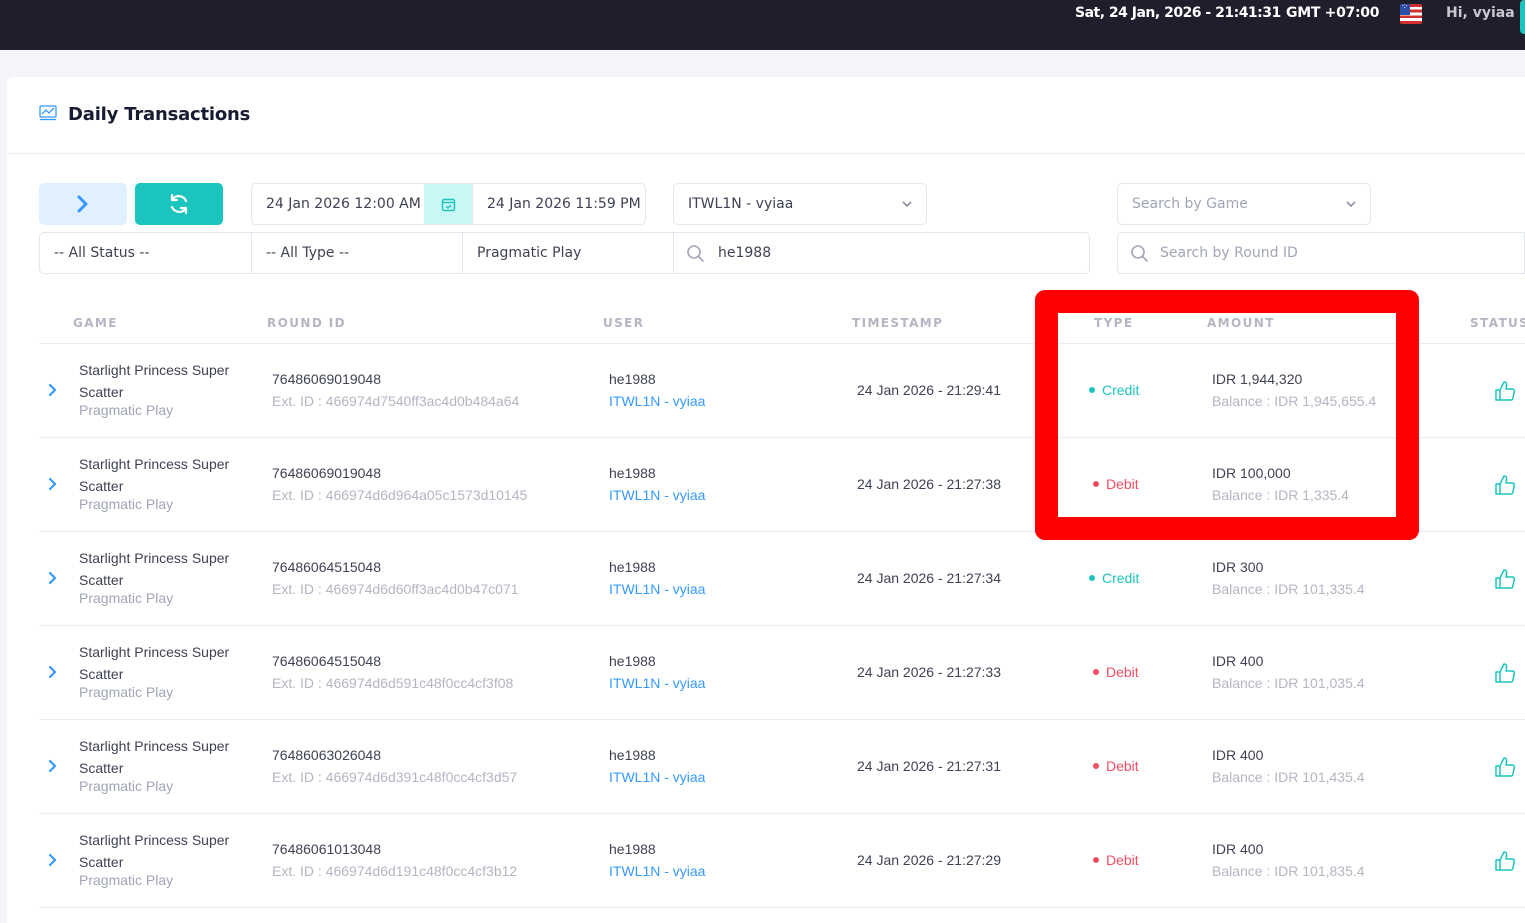 The height and width of the screenshot is (923, 1525). What do you see at coordinates (1229, 253) in the screenshot?
I see `round-id-search-placeholder: Search by Round ID` at bounding box center [1229, 253].